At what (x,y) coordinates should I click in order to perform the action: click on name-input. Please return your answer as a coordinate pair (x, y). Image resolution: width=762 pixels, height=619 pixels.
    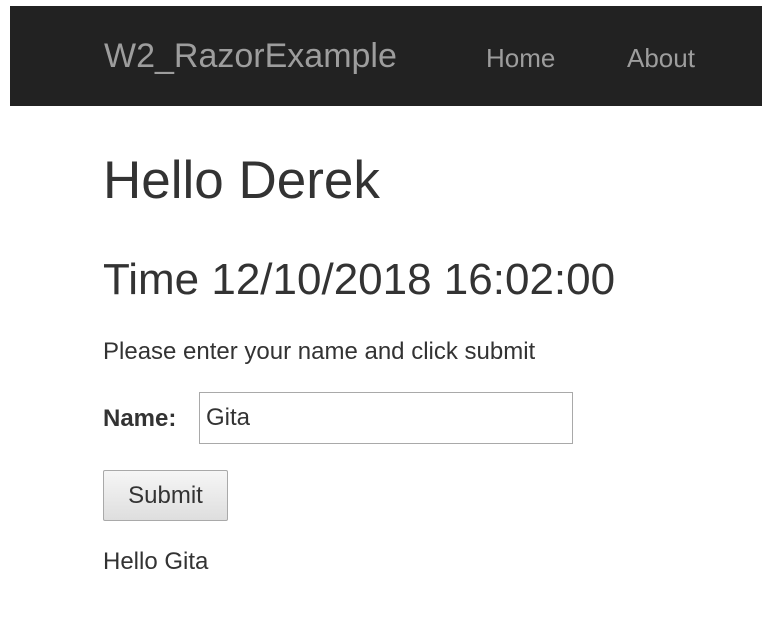
    Looking at the image, I should click on (386, 418).